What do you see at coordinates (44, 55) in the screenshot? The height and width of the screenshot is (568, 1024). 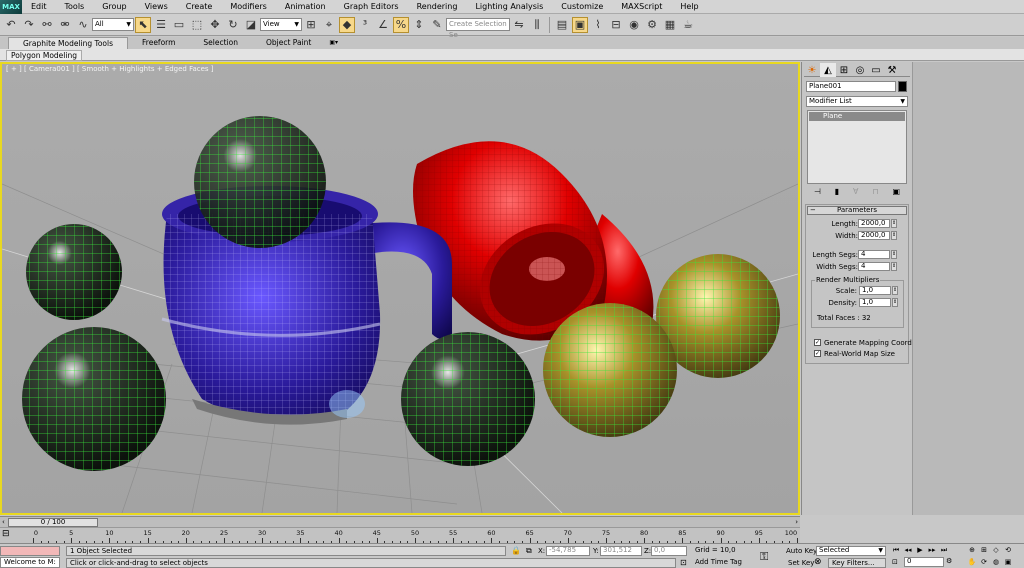 I see `polygon-modeling-panel: Polygon Modeling` at bounding box center [44, 55].